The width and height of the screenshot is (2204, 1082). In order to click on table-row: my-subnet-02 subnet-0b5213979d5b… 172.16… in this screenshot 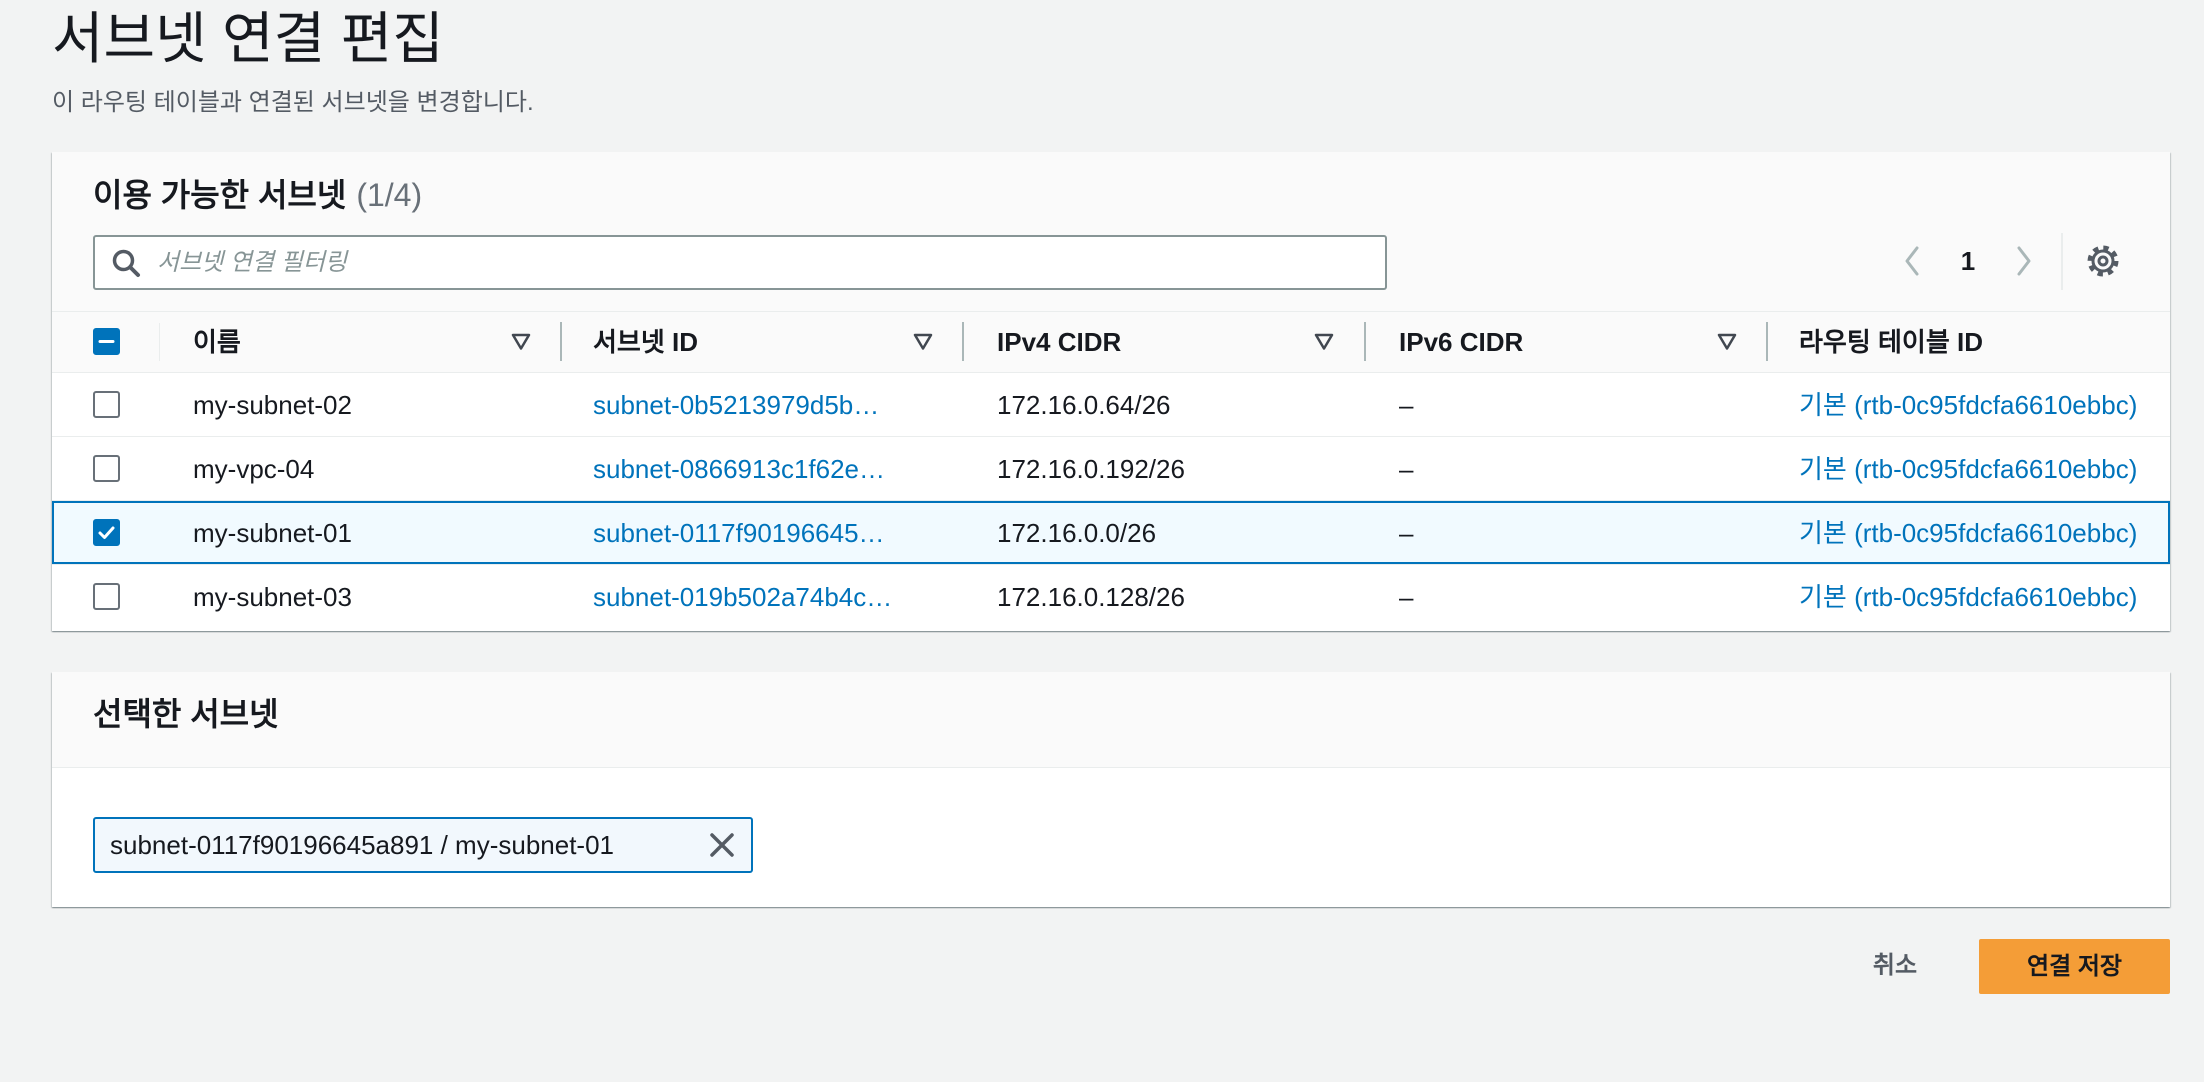, I will do `click(1111, 405)`.